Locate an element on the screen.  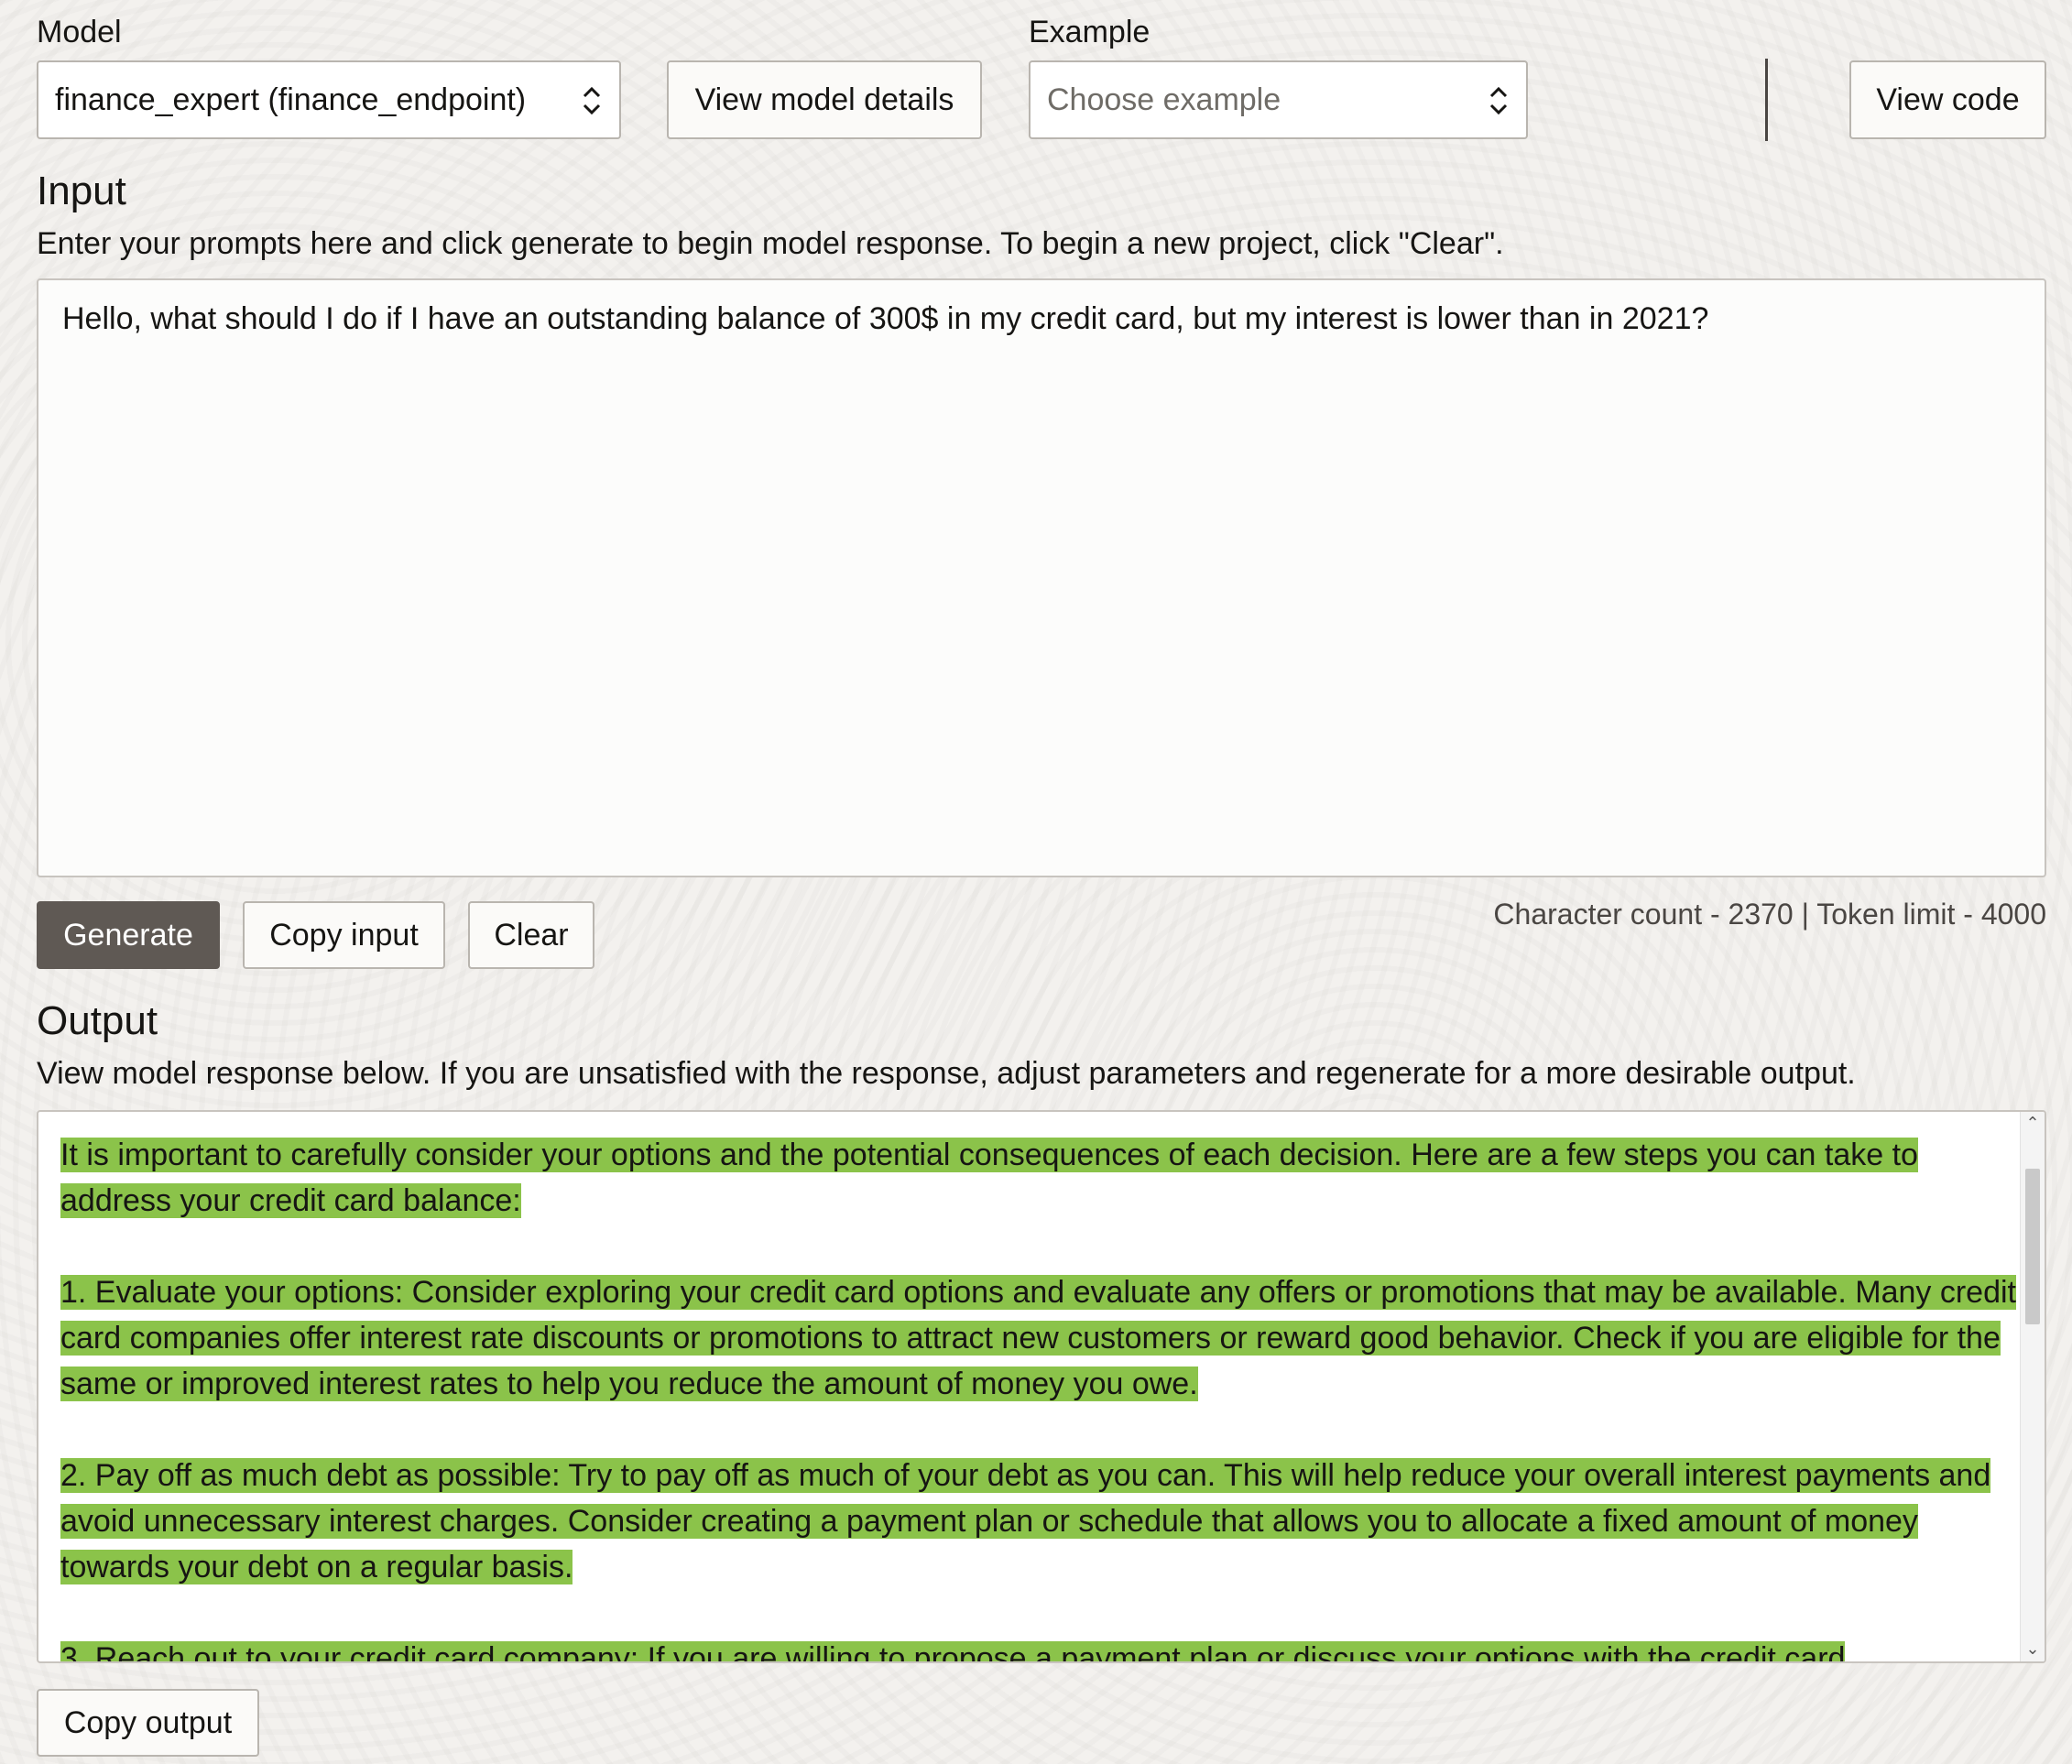
model-select-value: finance_expert (finance_endpoint) is located at coordinates (291, 99).